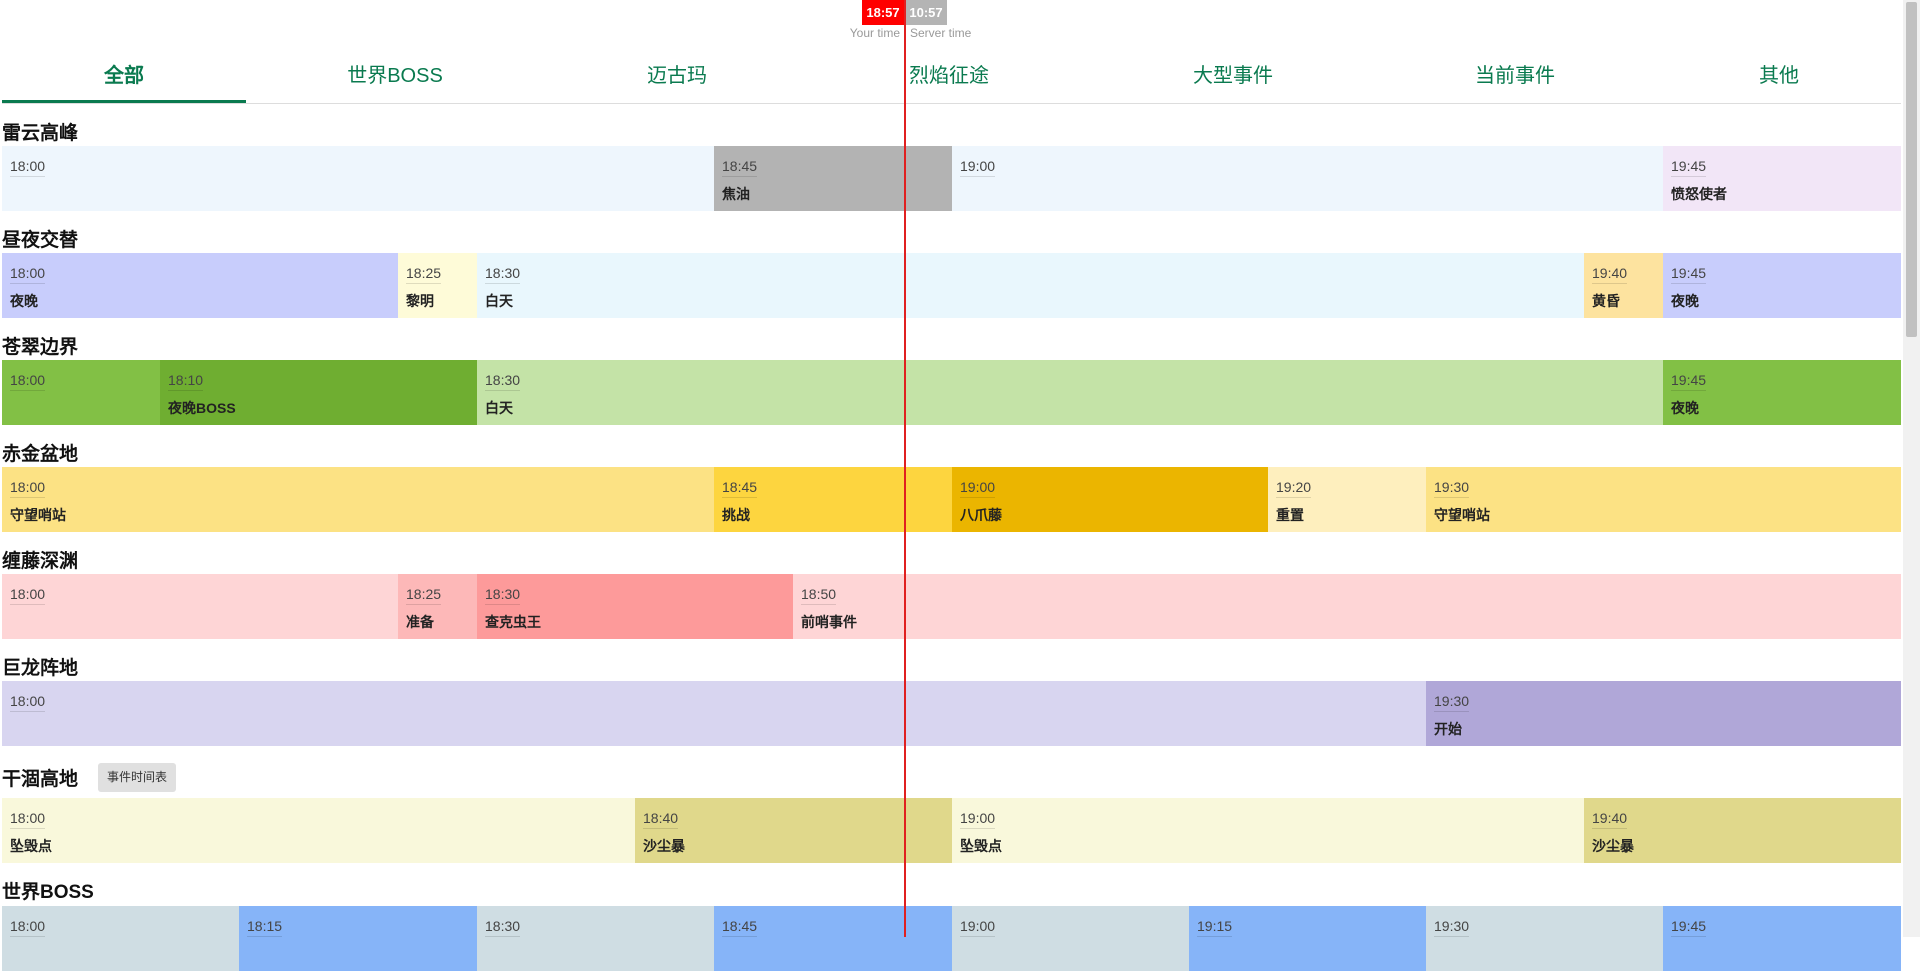 The width and height of the screenshot is (1920, 971). What do you see at coordinates (40, 347) in the screenshot?
I see `zone-title: 苍翠边界` at bounding box center [40, 347].